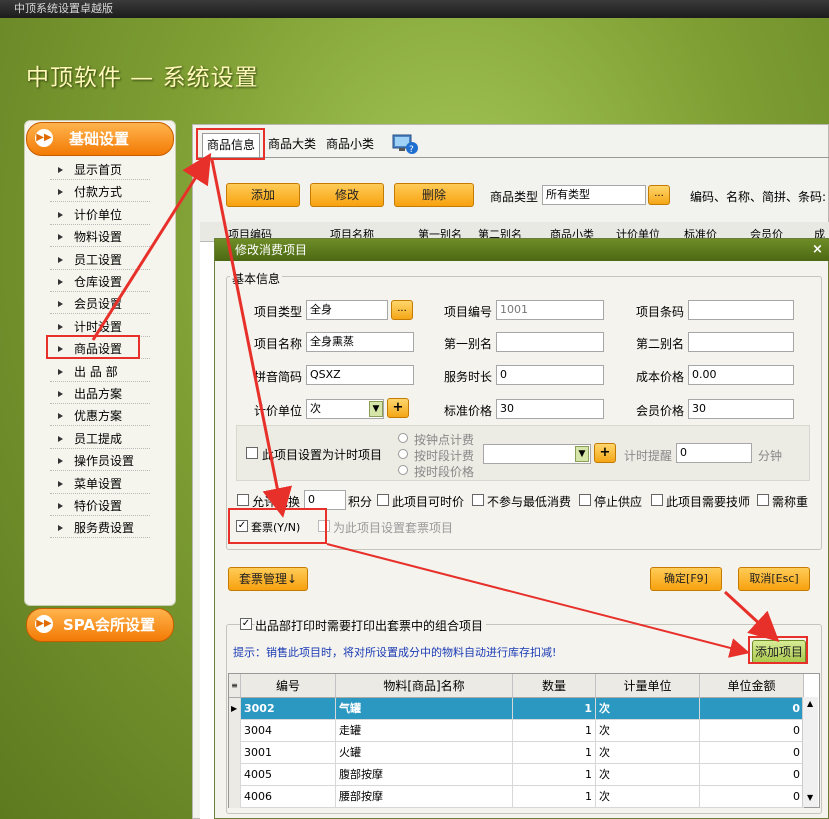 This screenshot has width=829, height=819. Describe the element at coordinates (516, 709) in the screenshot. I see `table-row: ▶ 3002 气罐 1 次 0` at that location.